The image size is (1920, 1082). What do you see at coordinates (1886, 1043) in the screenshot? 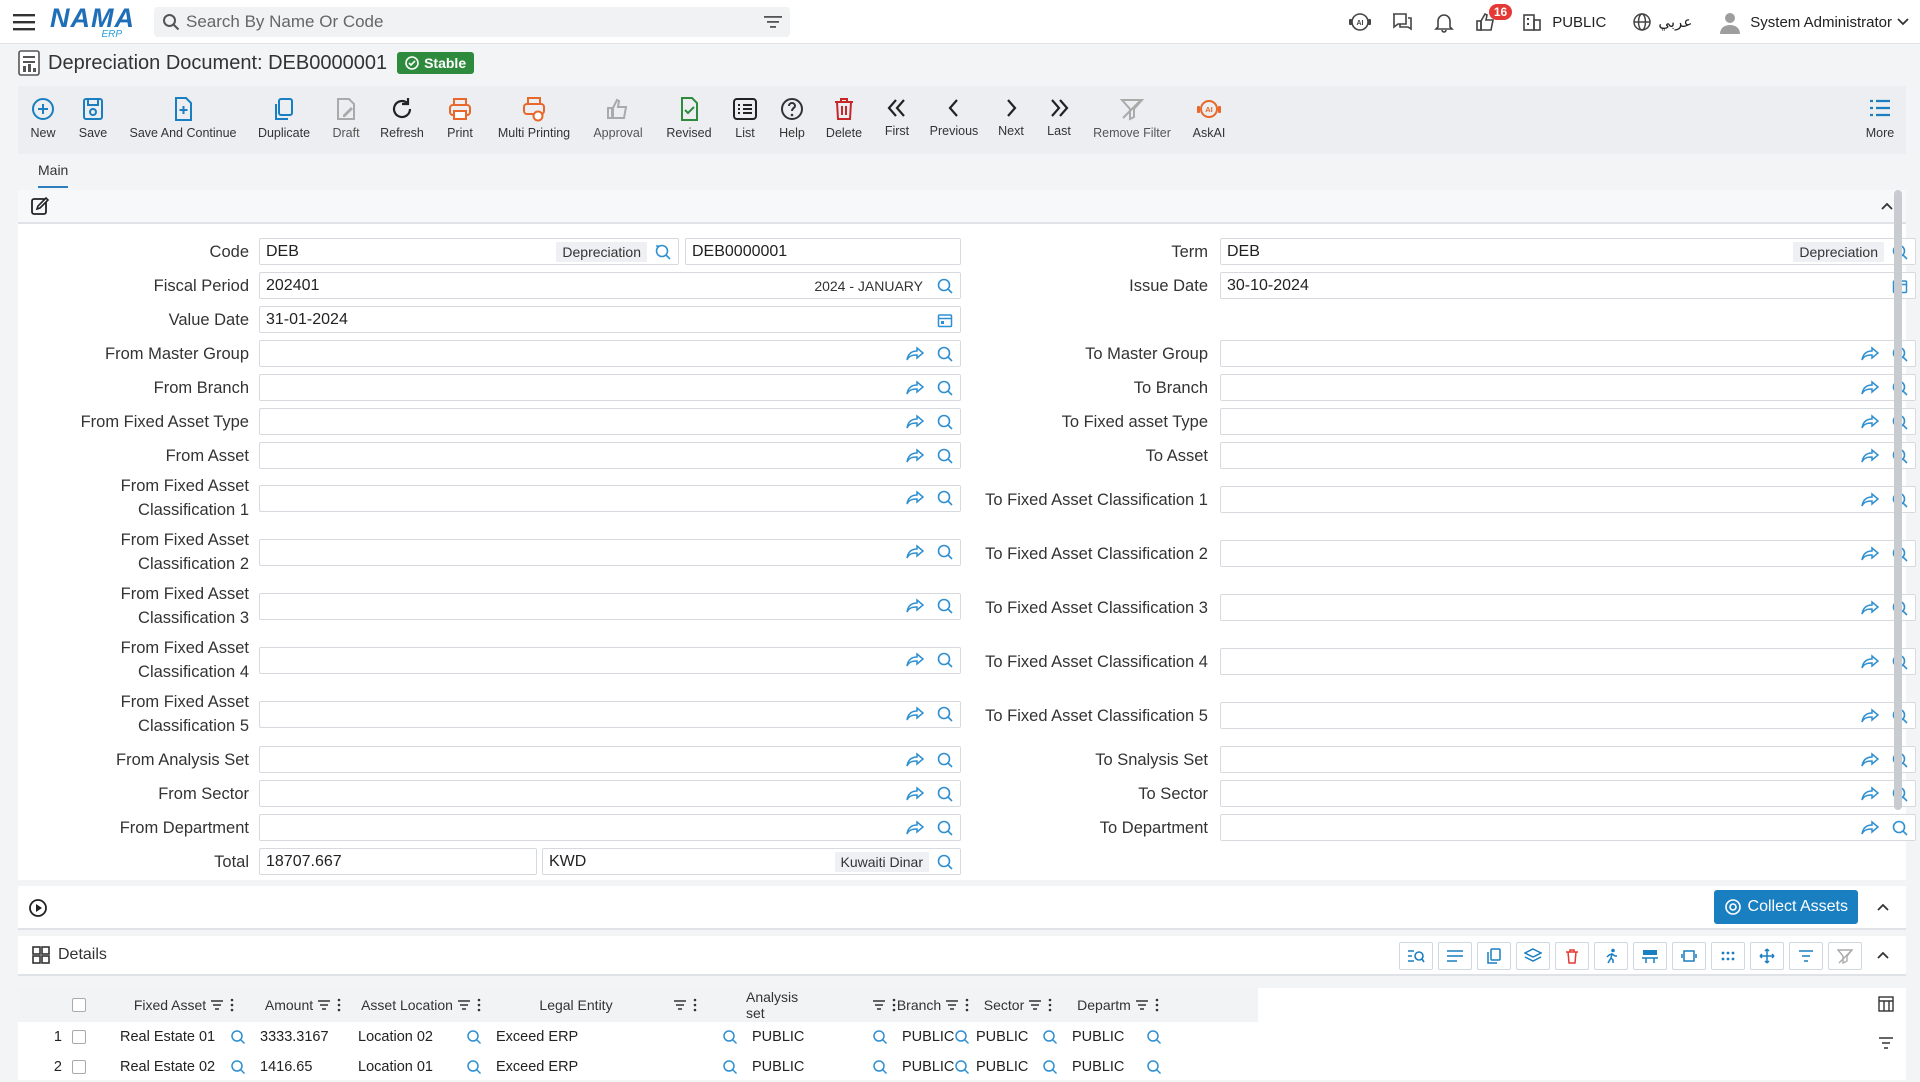
I see `grid-filter-icon` at bounding box center [1886, 1043].